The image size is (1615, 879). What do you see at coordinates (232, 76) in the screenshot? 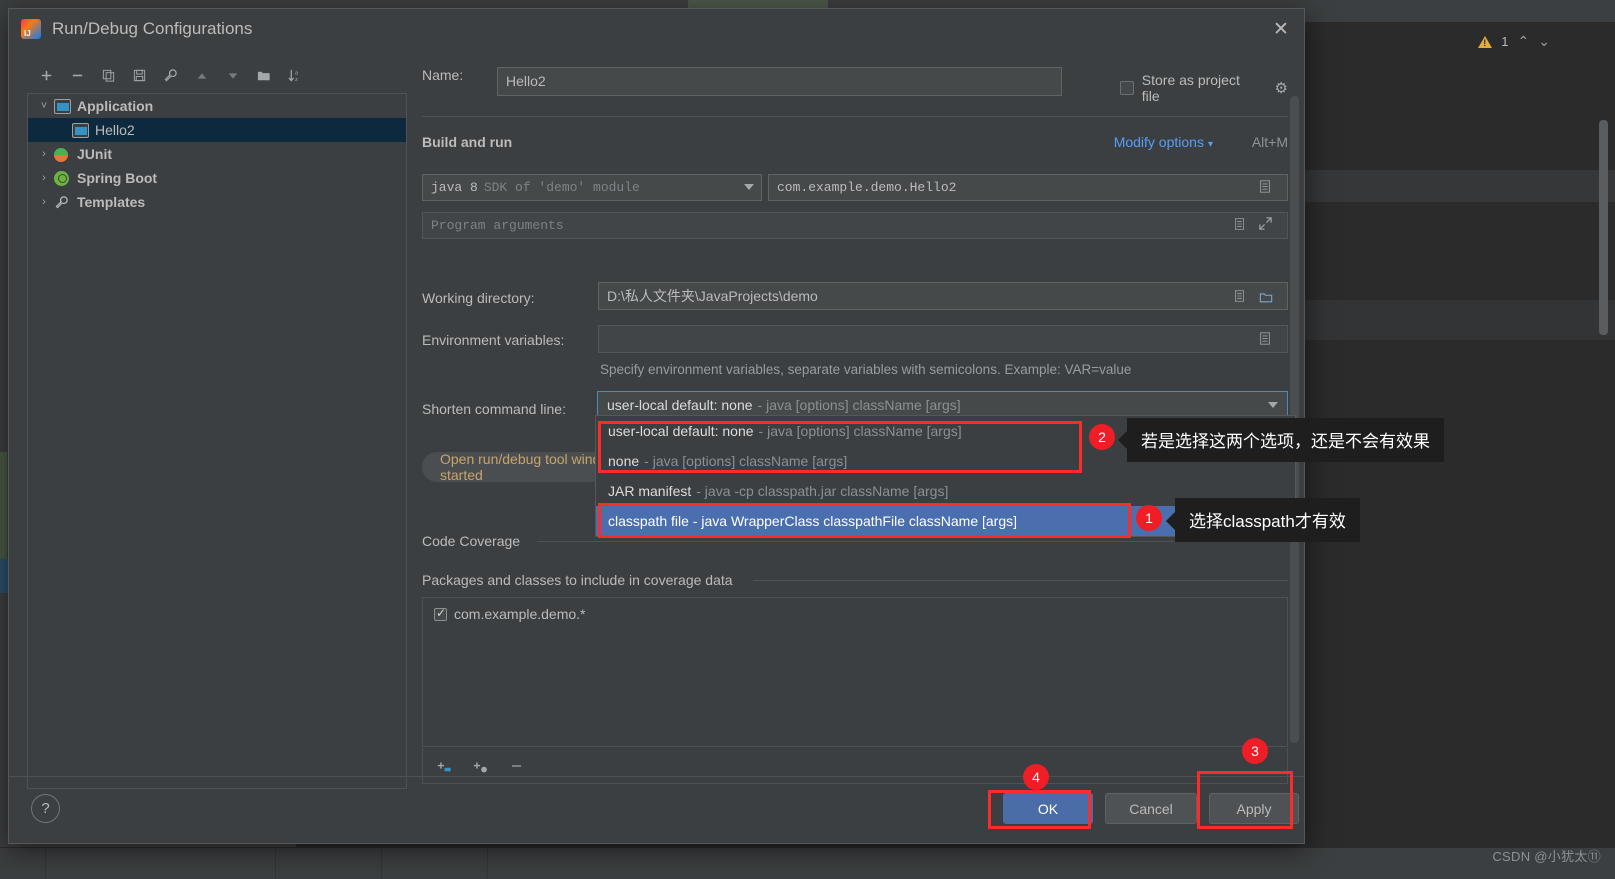
I see `move-down-button` at bounding box center [232, 76].